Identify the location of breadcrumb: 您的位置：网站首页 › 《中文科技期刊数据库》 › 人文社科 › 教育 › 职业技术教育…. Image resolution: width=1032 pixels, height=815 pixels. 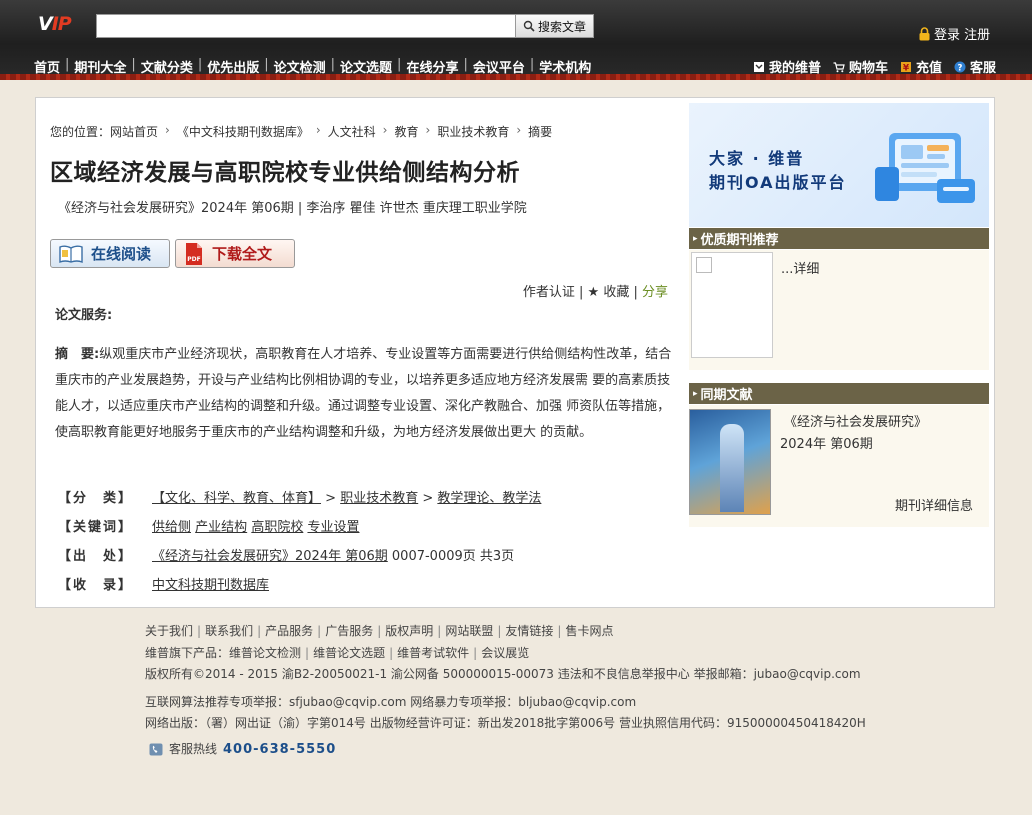
(301, 131).